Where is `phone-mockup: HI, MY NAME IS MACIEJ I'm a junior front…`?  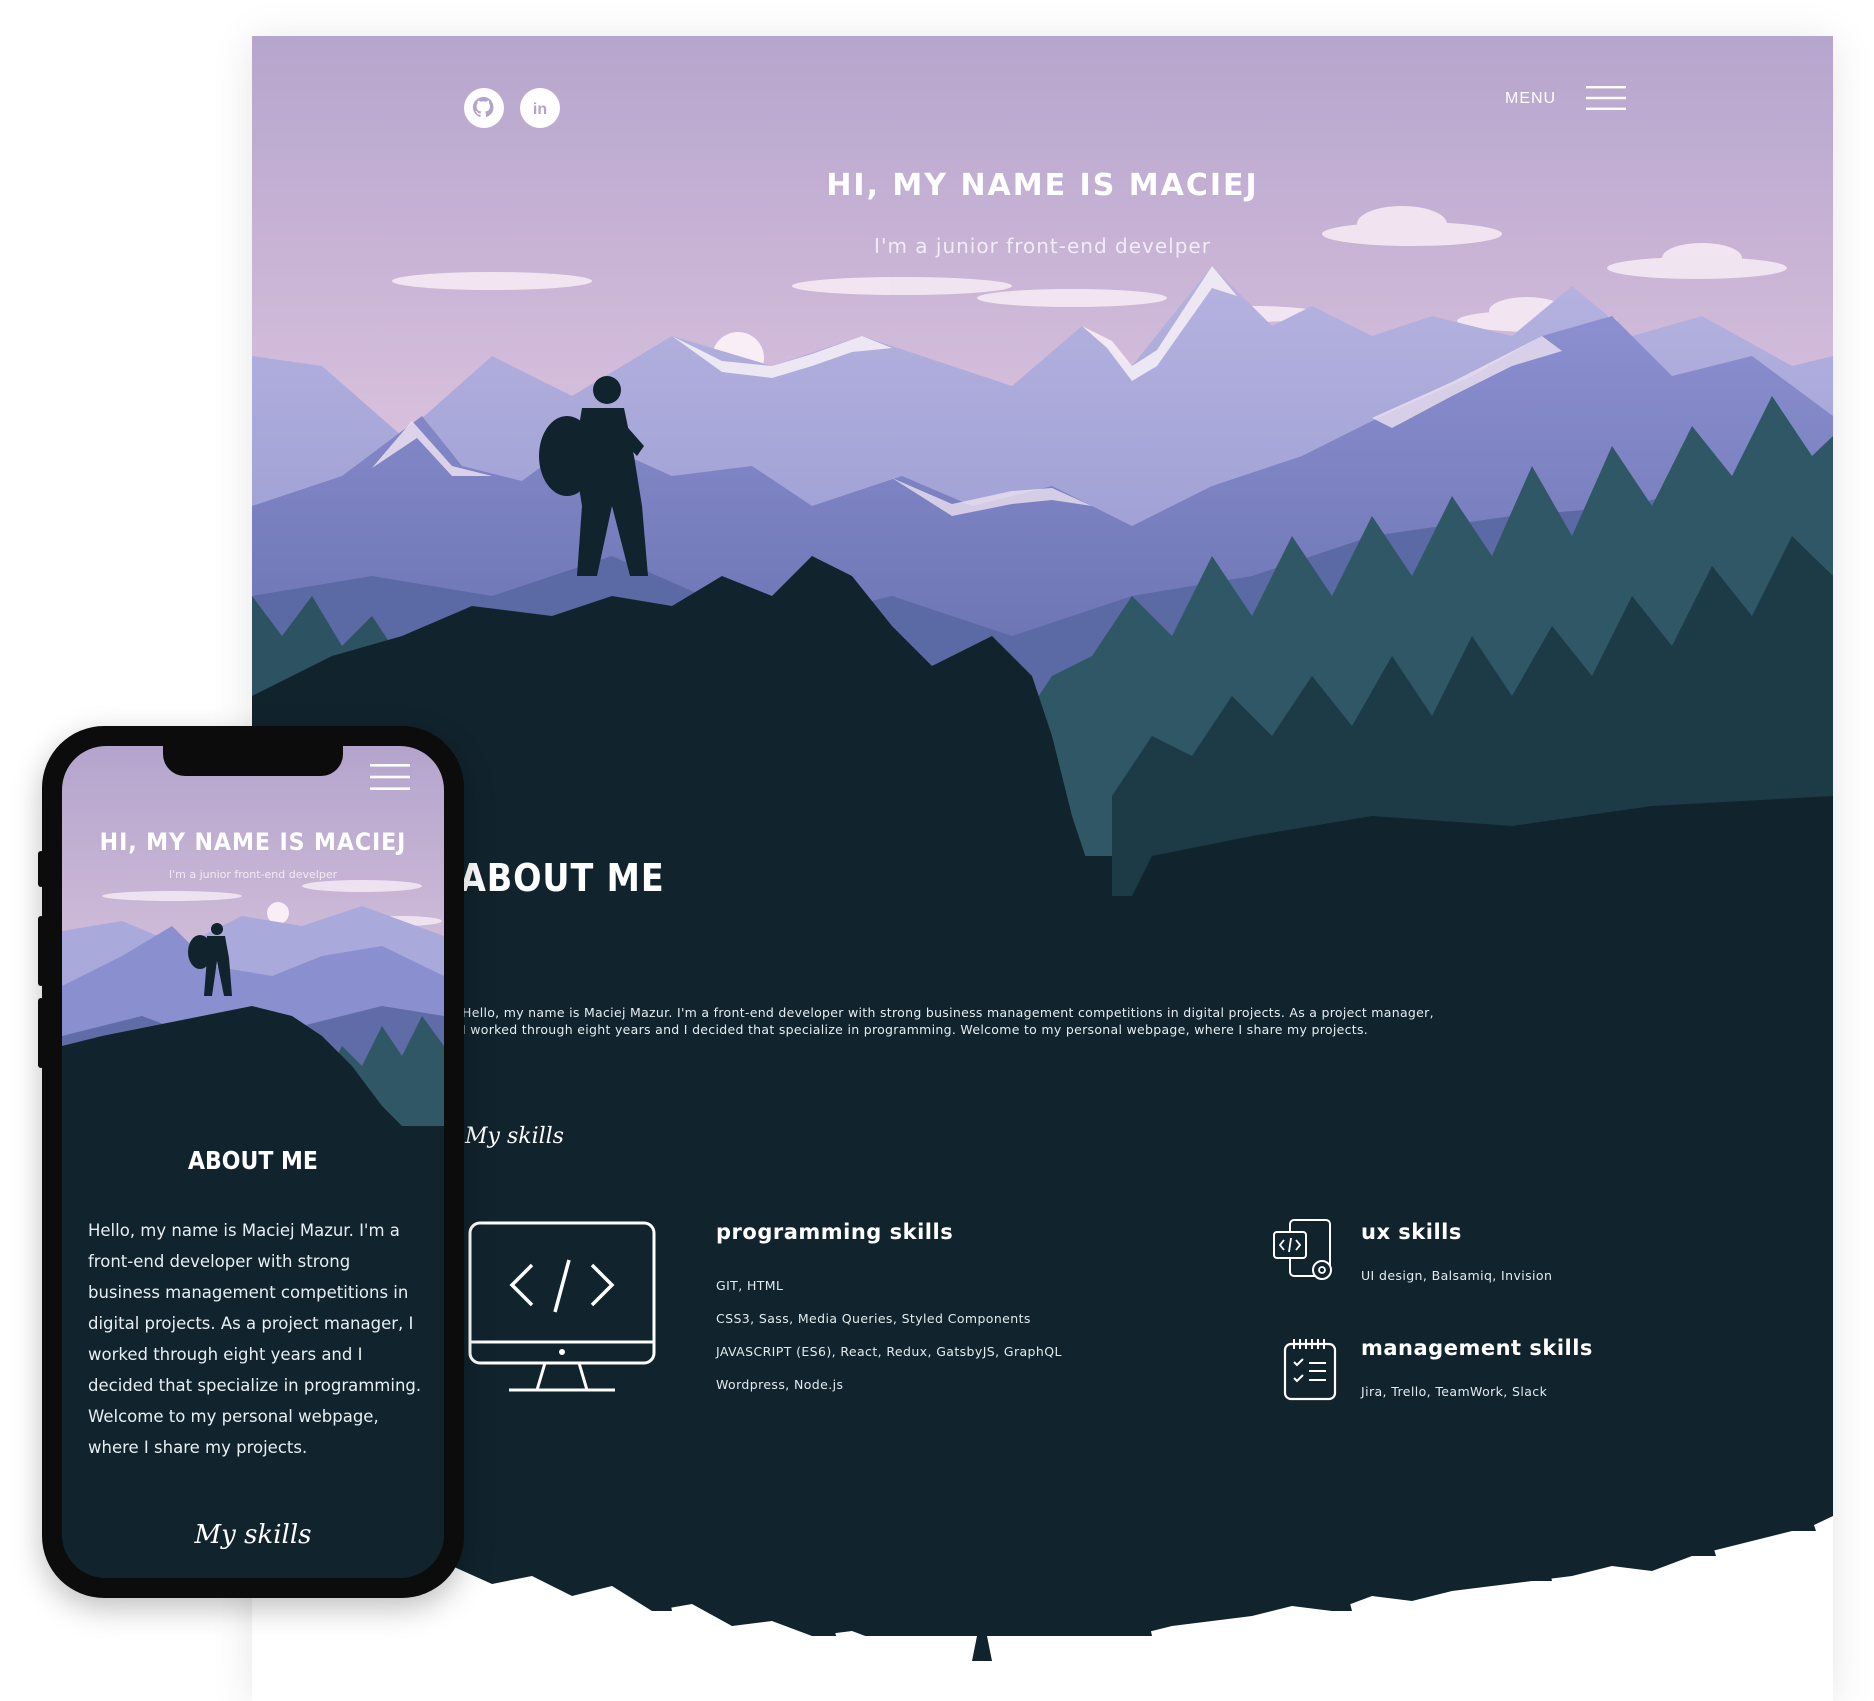 phone-mockup: HI, MY NAME IS MACIEJ I'm a junior front… is located at coordinates (251, 1162).